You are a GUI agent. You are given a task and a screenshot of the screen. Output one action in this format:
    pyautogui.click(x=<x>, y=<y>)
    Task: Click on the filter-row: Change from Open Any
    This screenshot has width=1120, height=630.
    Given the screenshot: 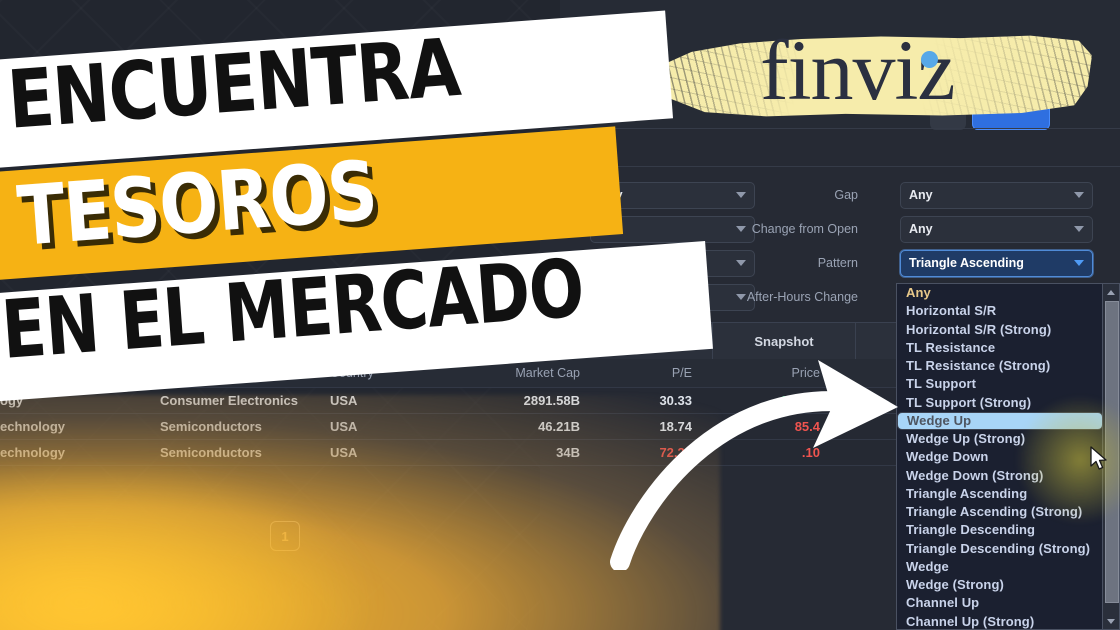 What is the action you would take?
    pyautogui.click(x=840, y=229)
    